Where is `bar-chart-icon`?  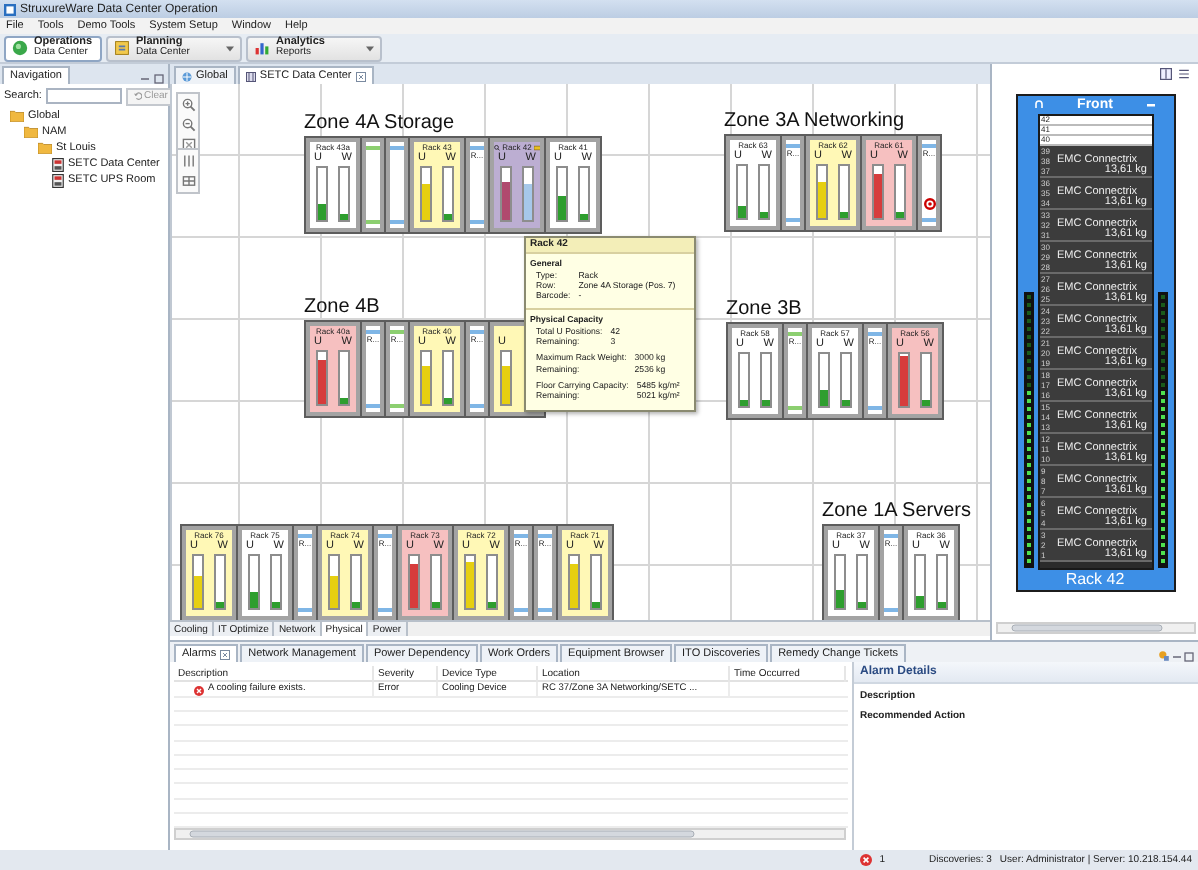 bar-chart-icon is located at coordinates (262, 48).